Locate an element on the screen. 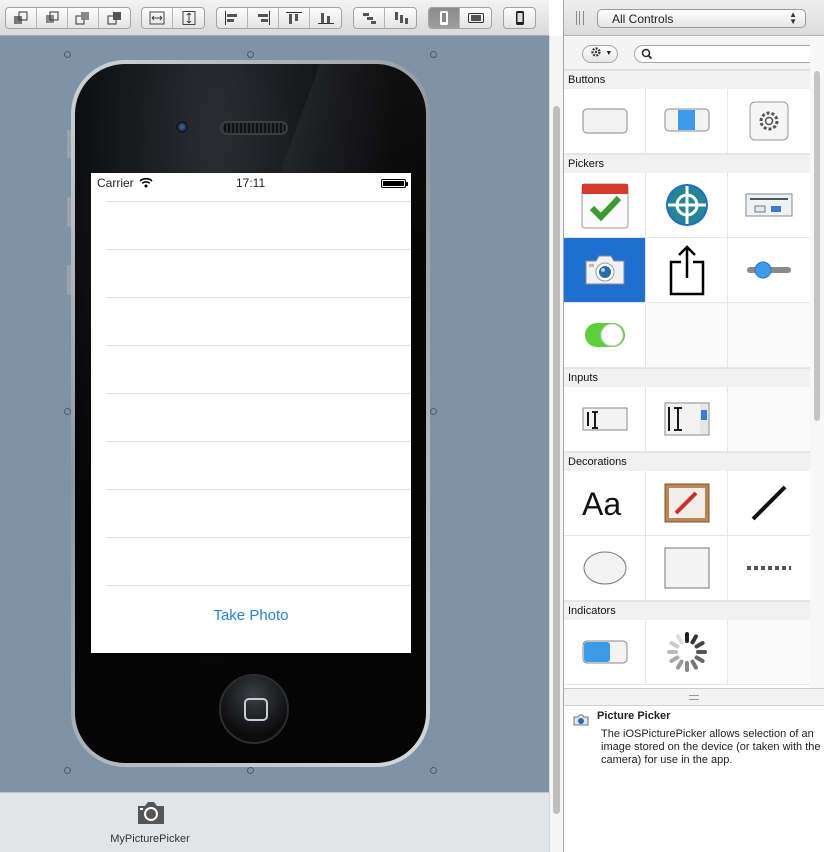 The height and width of the screenshot is (852, 824). progress-bar-icon is located at coordinates (605, 652).